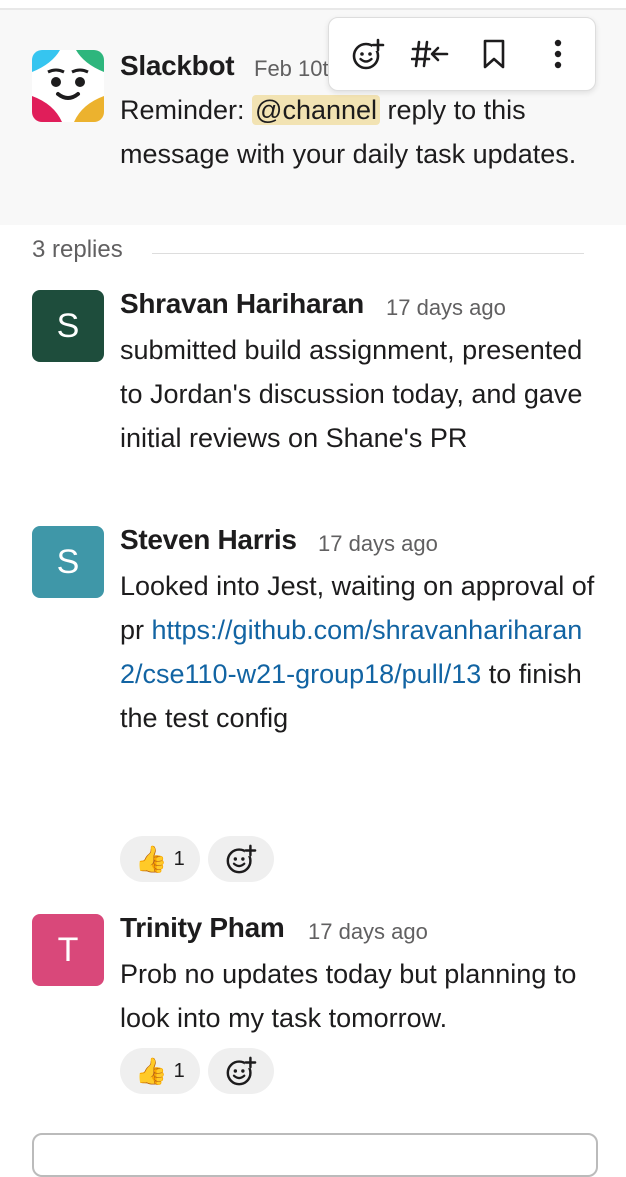  What do you see at coordinates (462, 54) in the screenshot?
I see `message-actions-toolbar` at bounding box center [462, 54].